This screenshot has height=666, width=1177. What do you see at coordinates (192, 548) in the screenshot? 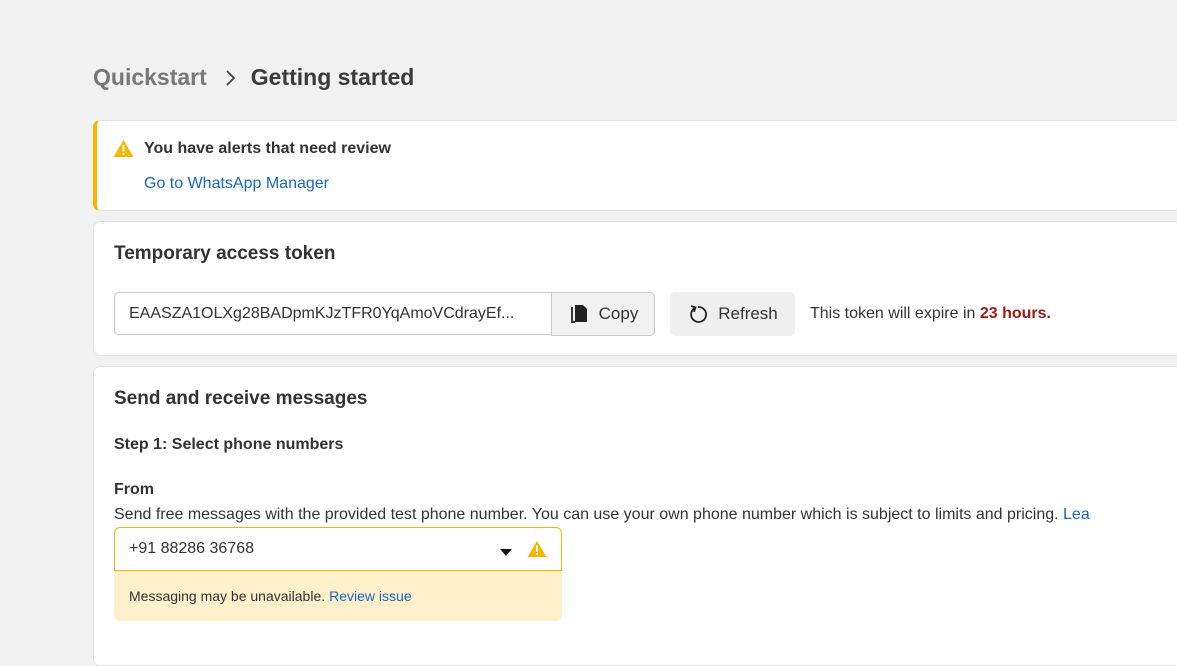
I see `phone-number-value: +91 88286 36768` at bounding box center [192, 548].